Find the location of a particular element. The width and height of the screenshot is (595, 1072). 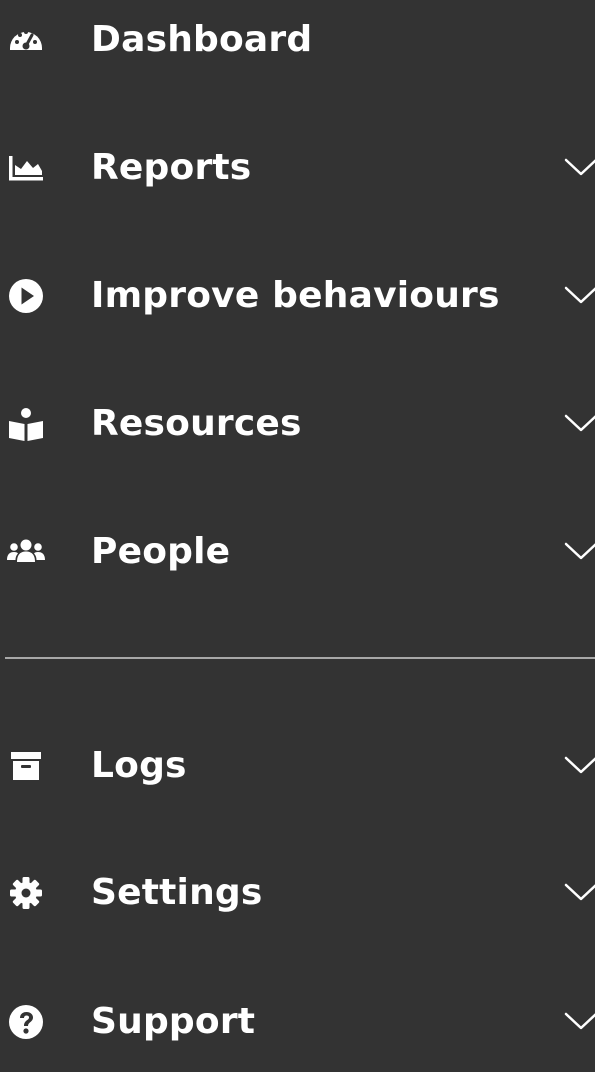

sidebar-item-label: Dashboard is located at coordinates (202, 39).